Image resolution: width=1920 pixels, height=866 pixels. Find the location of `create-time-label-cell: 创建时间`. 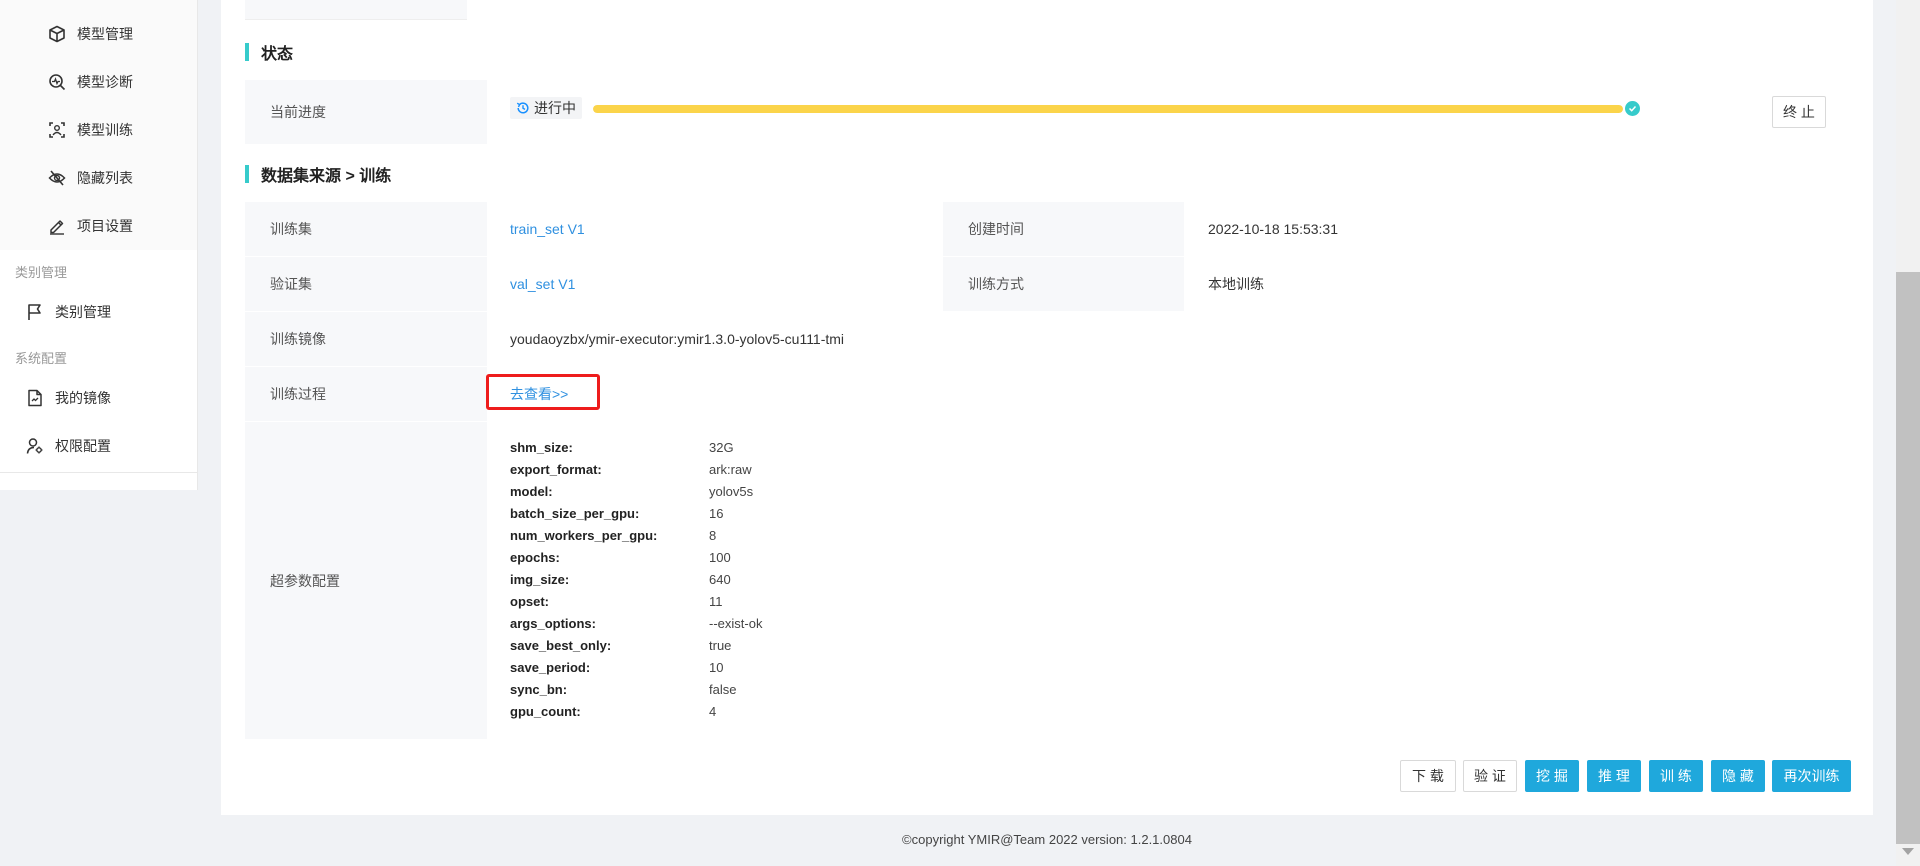

create-time-label-cell: 创建时间 is located at coordinates (1063, 229).